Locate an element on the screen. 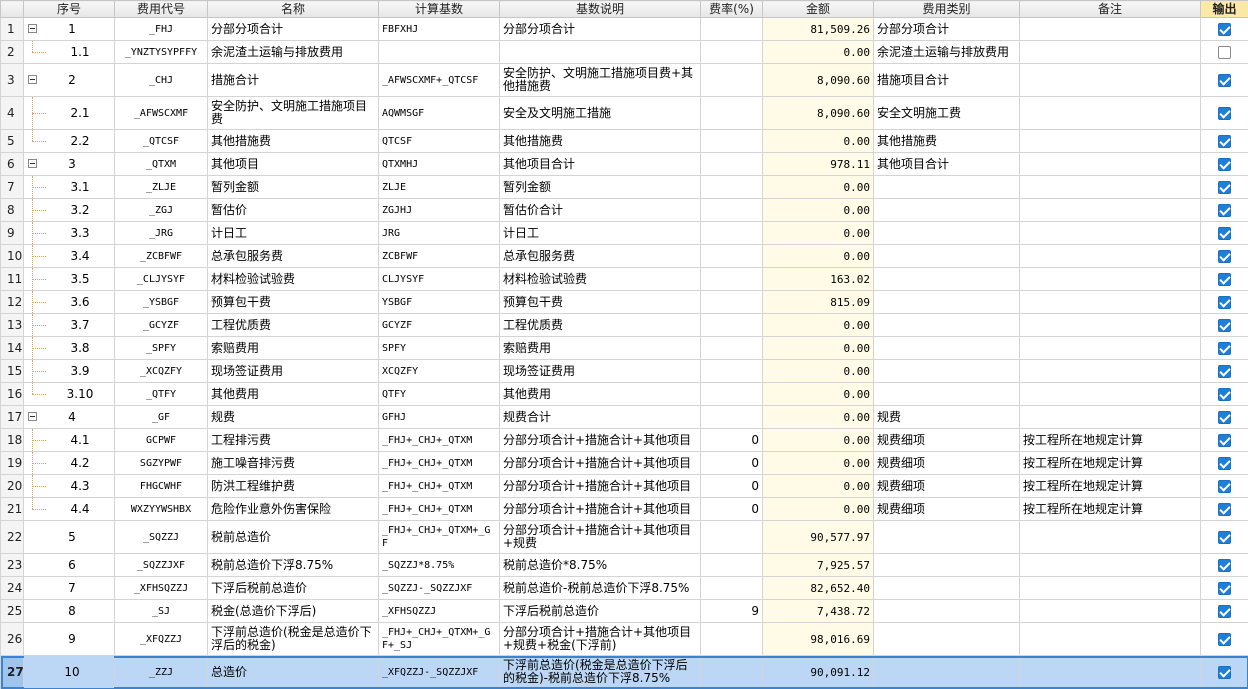 This screenshot has width=1248, height=689. base-desc-cell: 税前总造价*8.75% is located at coordinates (600, 565).